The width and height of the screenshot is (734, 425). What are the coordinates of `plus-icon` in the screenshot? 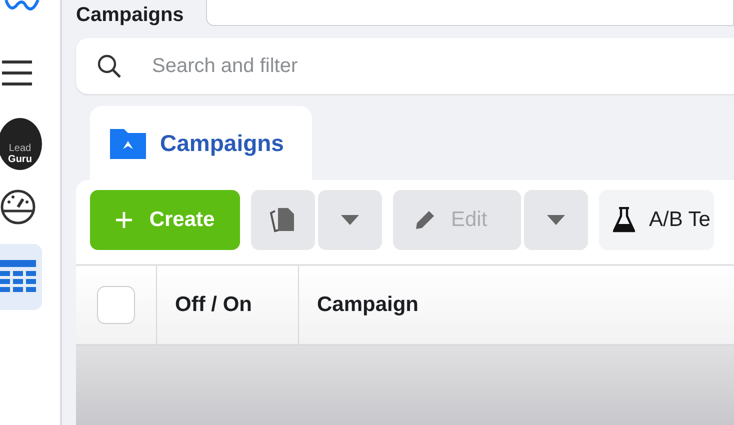 It's located at (124, 220).